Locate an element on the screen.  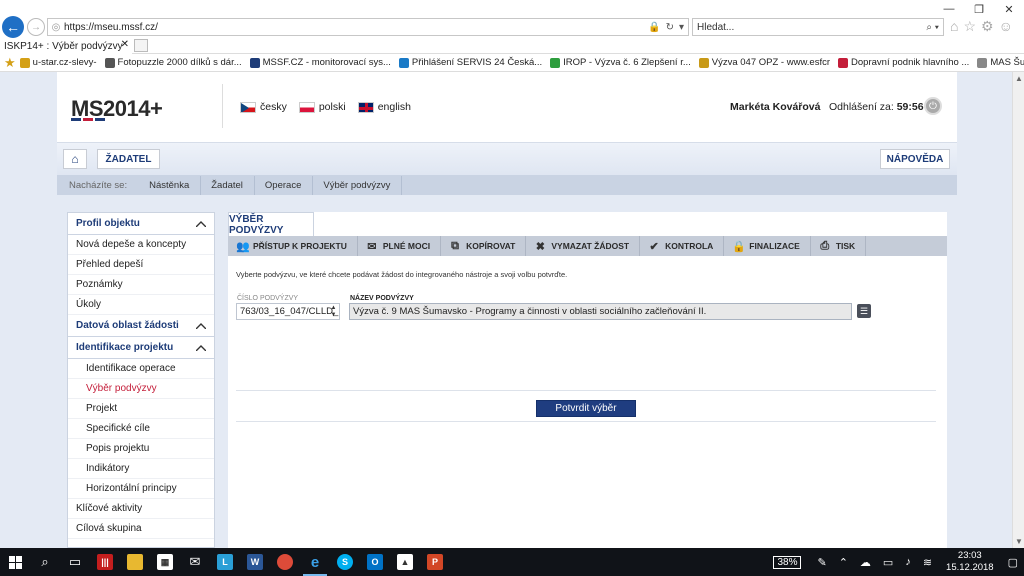
sidebar-item-15: Cílová skupina is located at coordinates (141, 529).